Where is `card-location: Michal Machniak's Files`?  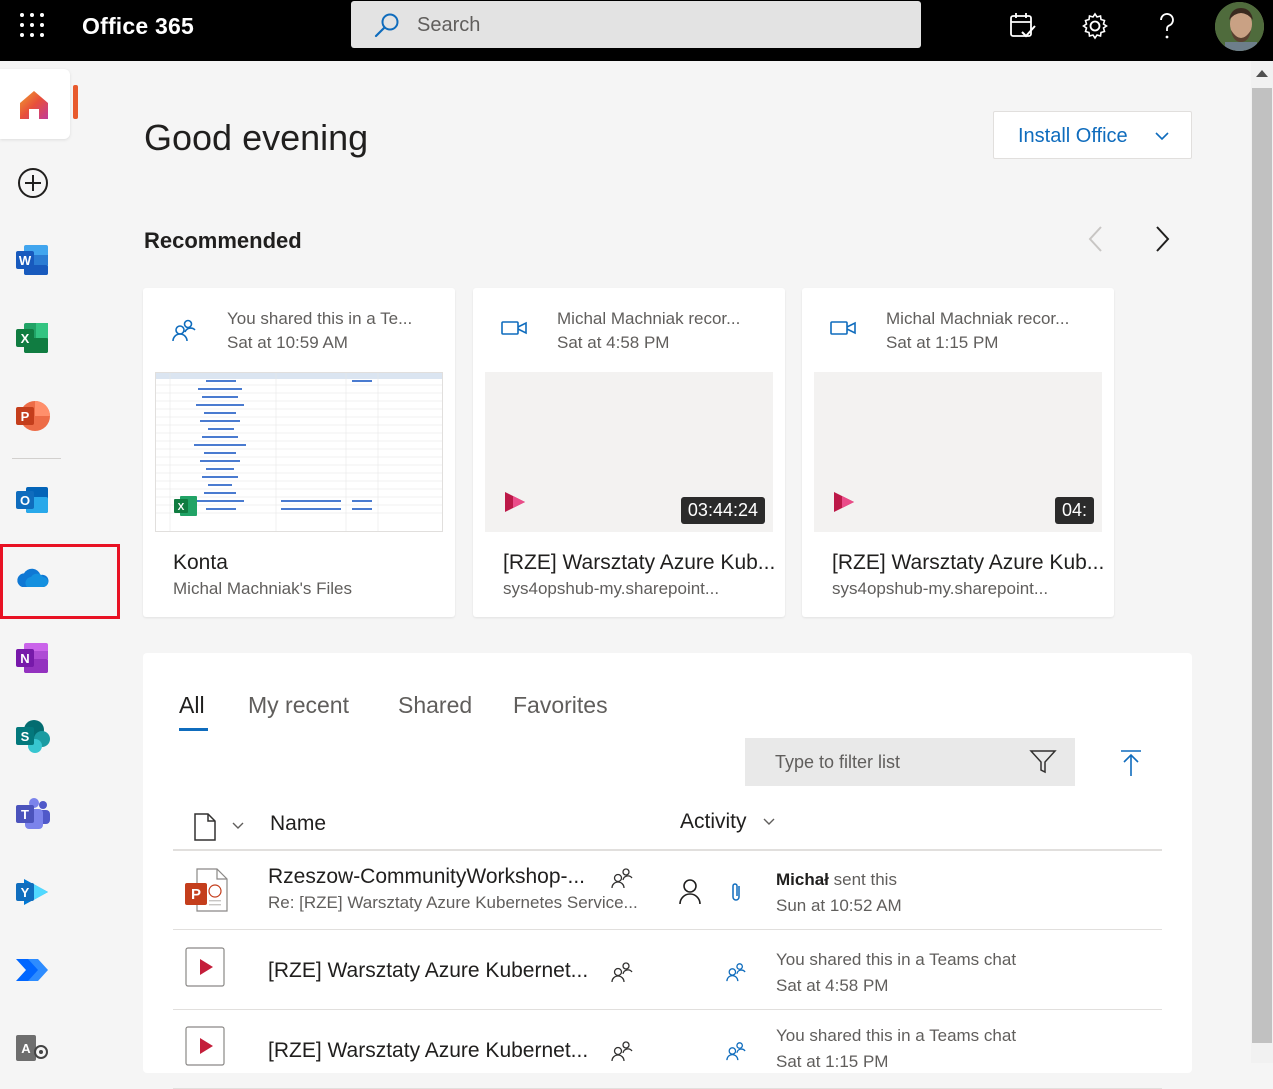
card-location: Michal Machniak's Files is located at coordinates (262, 588).